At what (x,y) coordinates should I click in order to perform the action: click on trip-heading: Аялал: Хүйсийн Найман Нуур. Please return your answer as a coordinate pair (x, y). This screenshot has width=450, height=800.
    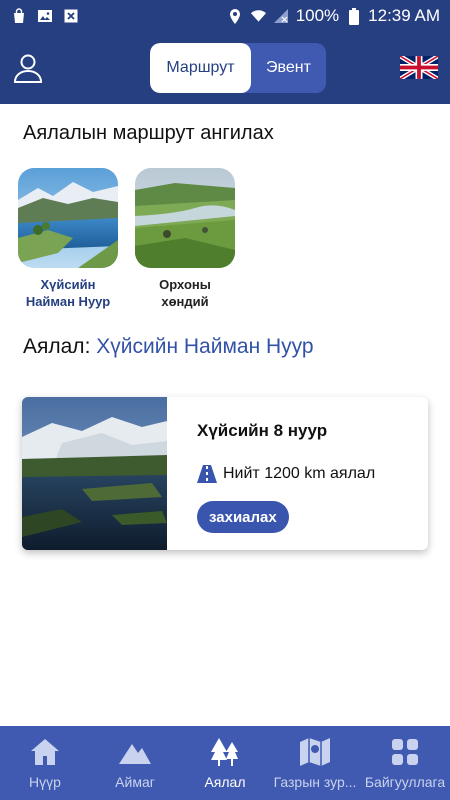
    Looking at the image, I should click on (168, 347).